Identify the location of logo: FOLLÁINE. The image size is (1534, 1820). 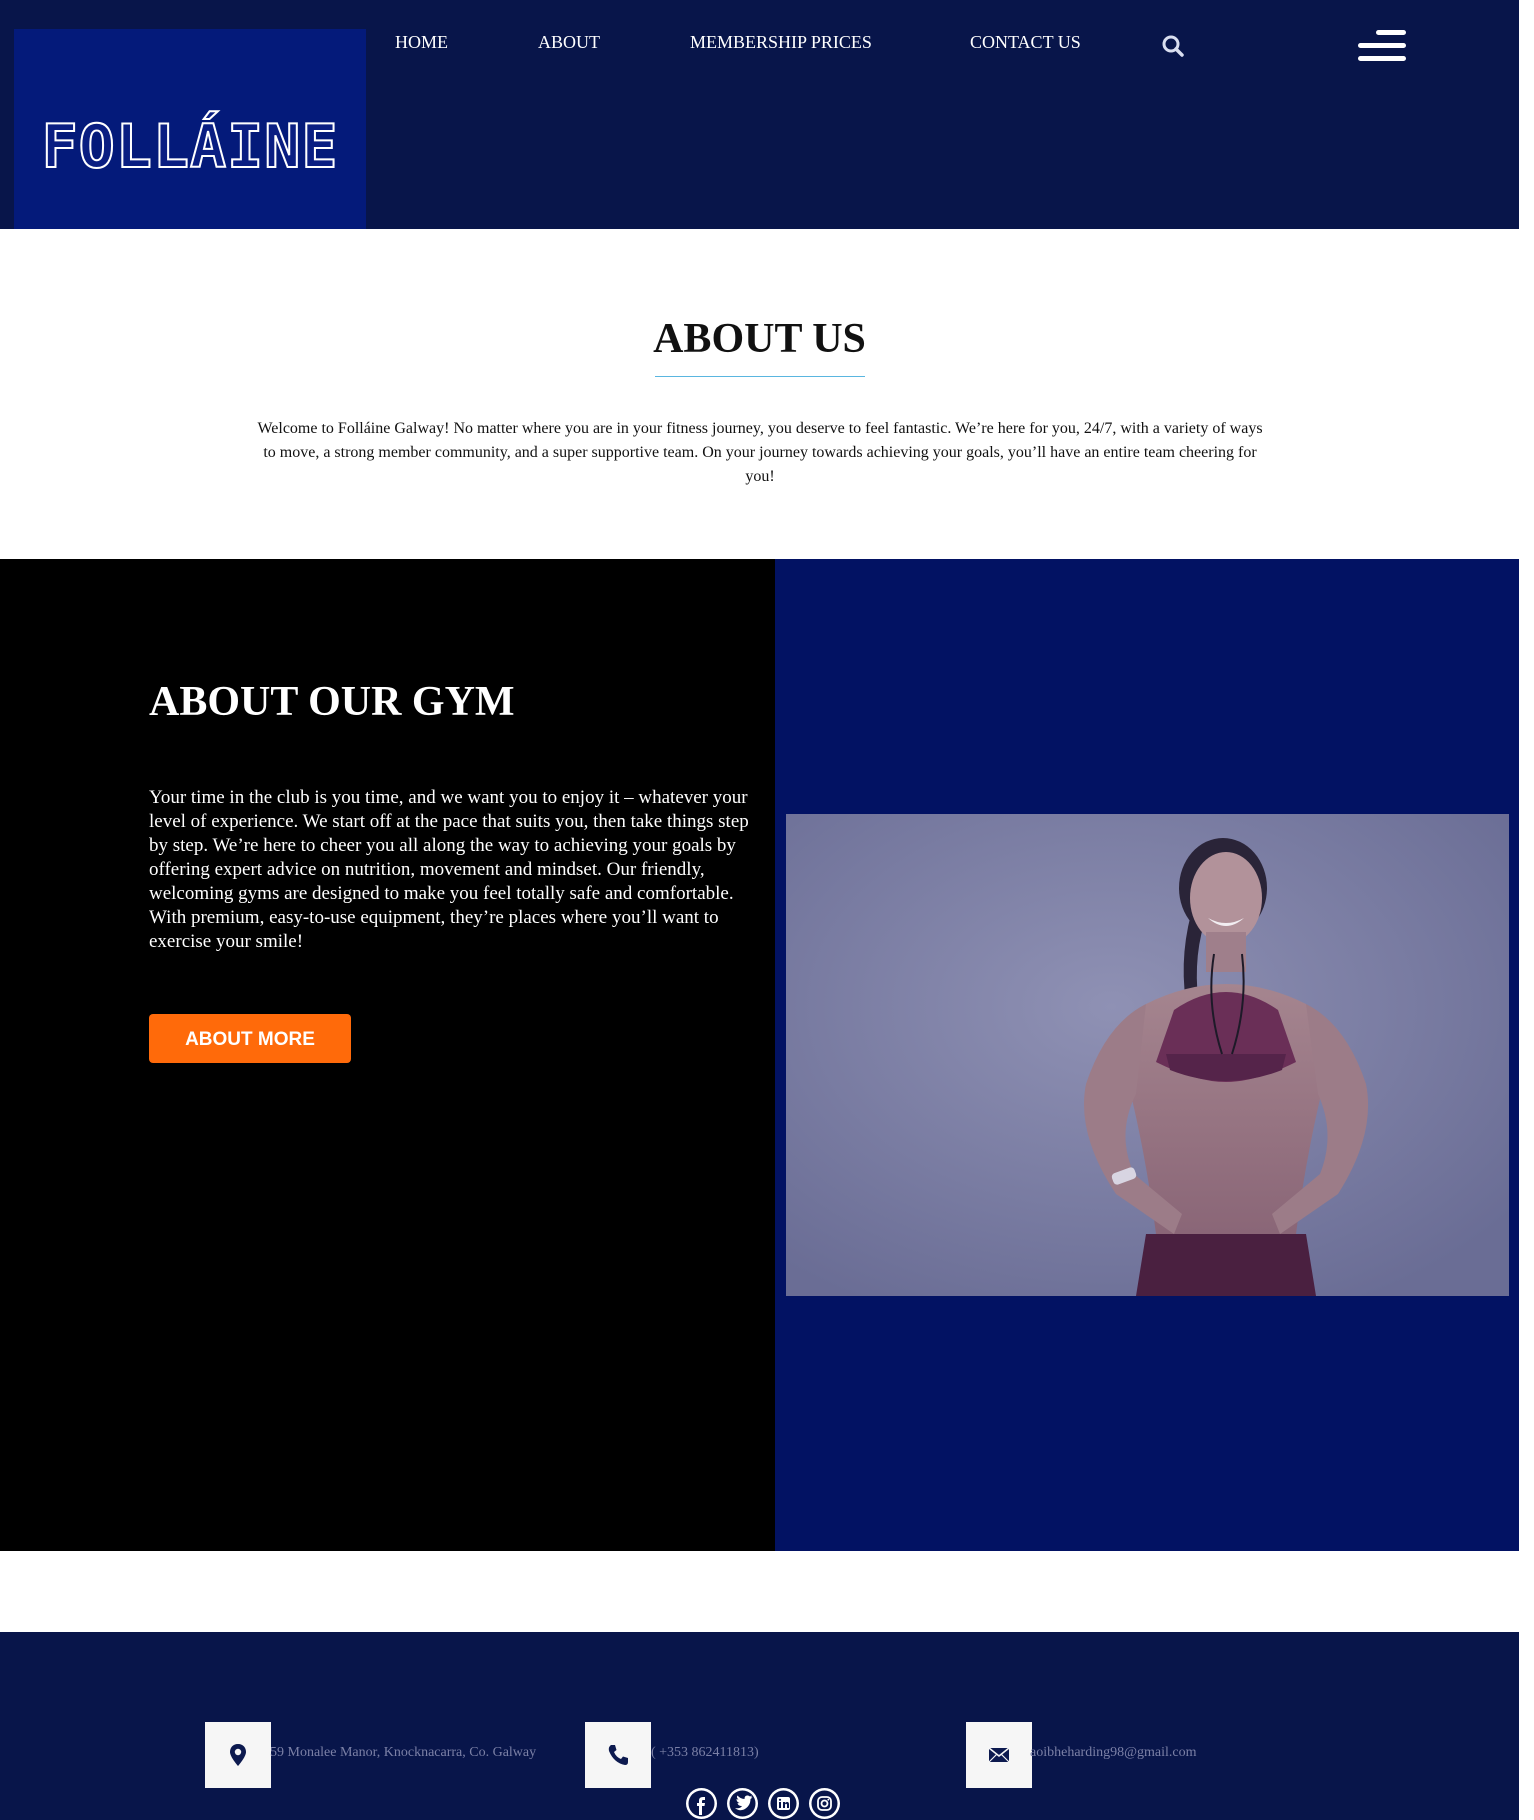
(190, 129).